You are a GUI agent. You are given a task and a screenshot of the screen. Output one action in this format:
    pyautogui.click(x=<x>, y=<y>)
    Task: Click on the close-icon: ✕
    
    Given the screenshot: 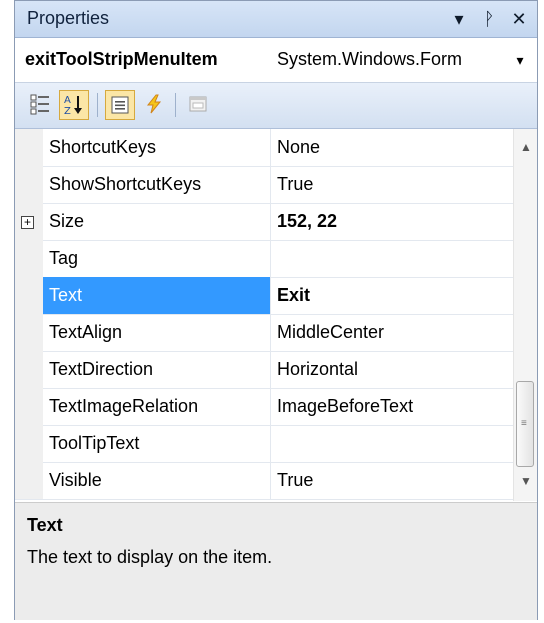 What is the action you would take?
    pyautogui.click(x=519, y=19)
    